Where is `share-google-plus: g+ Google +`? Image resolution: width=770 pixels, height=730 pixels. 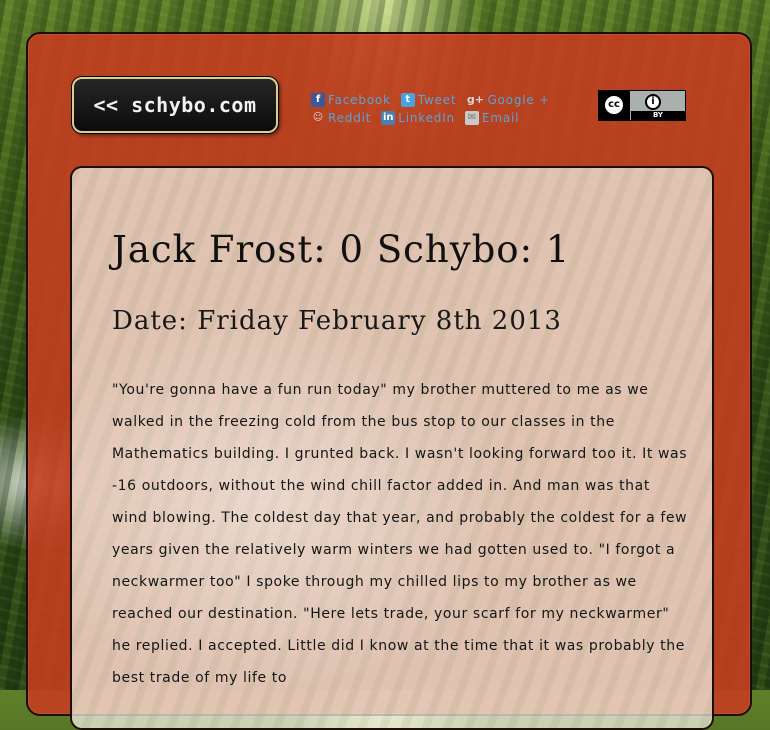
share-google-plus: g+ Google + is located at coordinates (508, 100).